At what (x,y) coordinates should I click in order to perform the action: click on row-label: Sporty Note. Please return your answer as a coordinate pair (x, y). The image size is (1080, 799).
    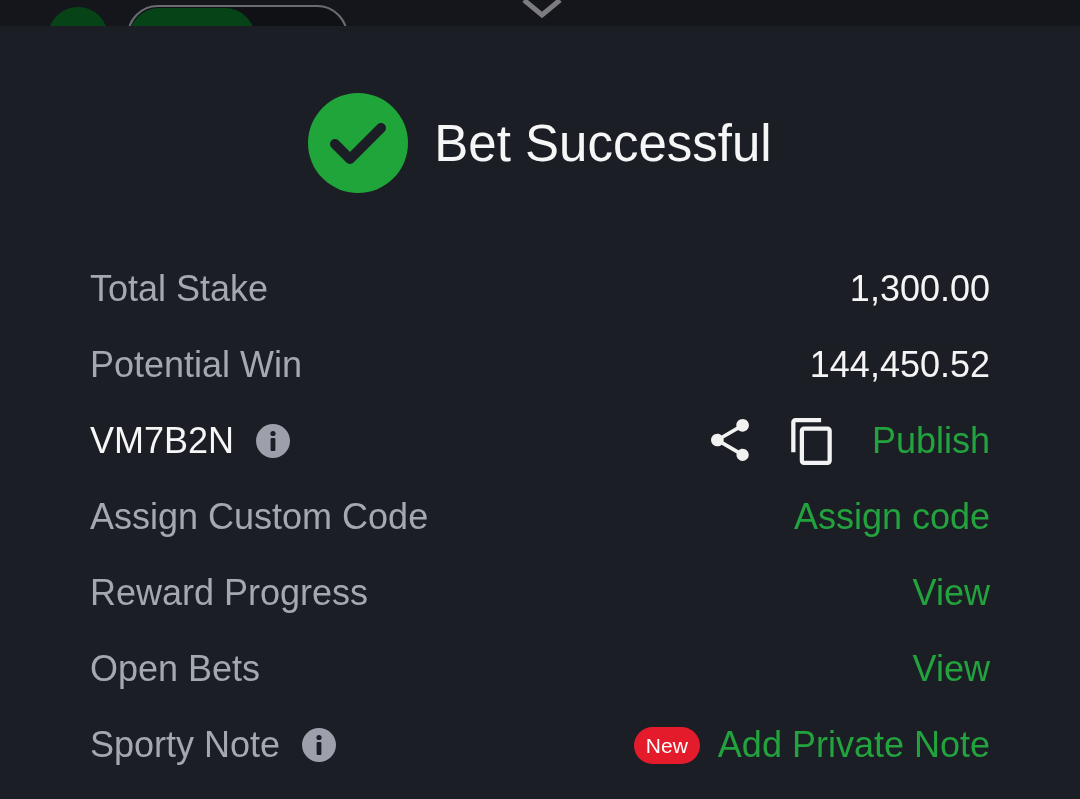
    Looking at the image, I should click on (185, 745).